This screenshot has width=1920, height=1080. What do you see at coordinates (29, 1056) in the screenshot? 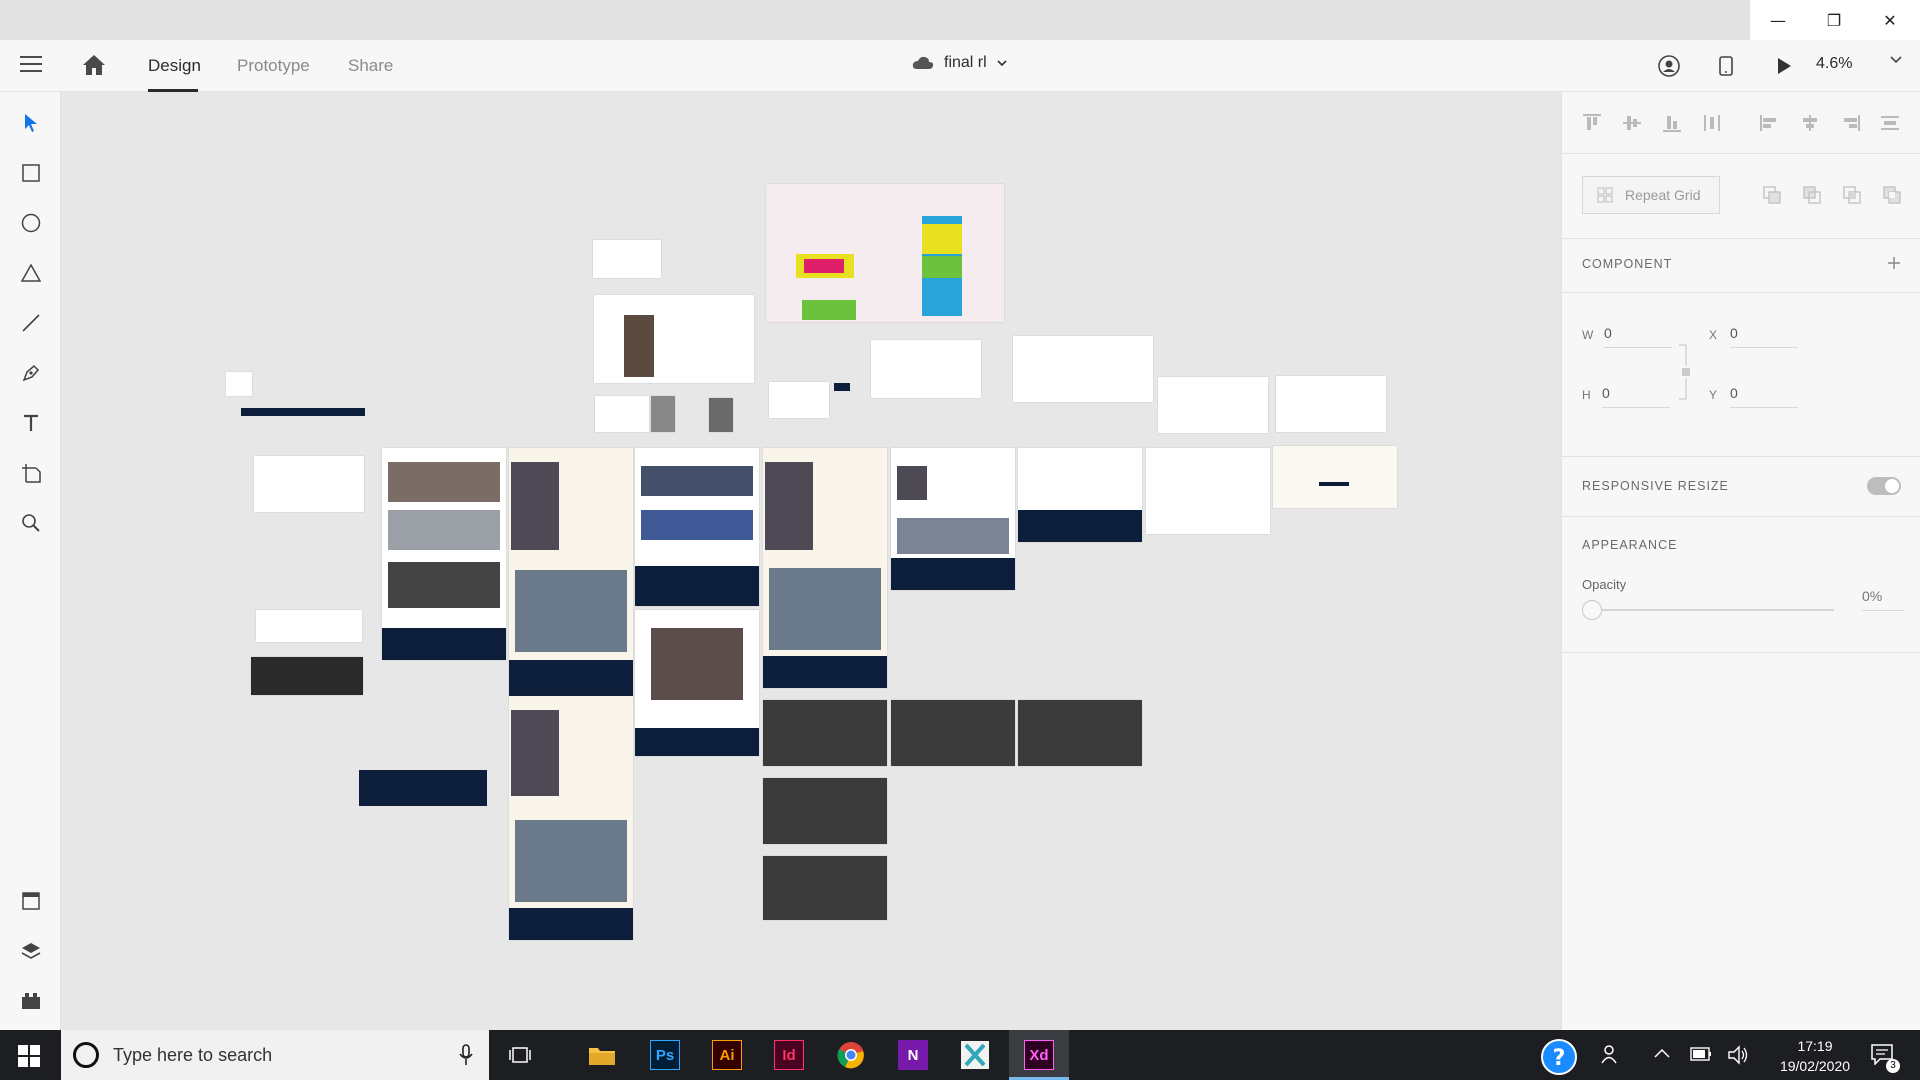
I see `windows-start-icon` at bounding box center [29, 1056].